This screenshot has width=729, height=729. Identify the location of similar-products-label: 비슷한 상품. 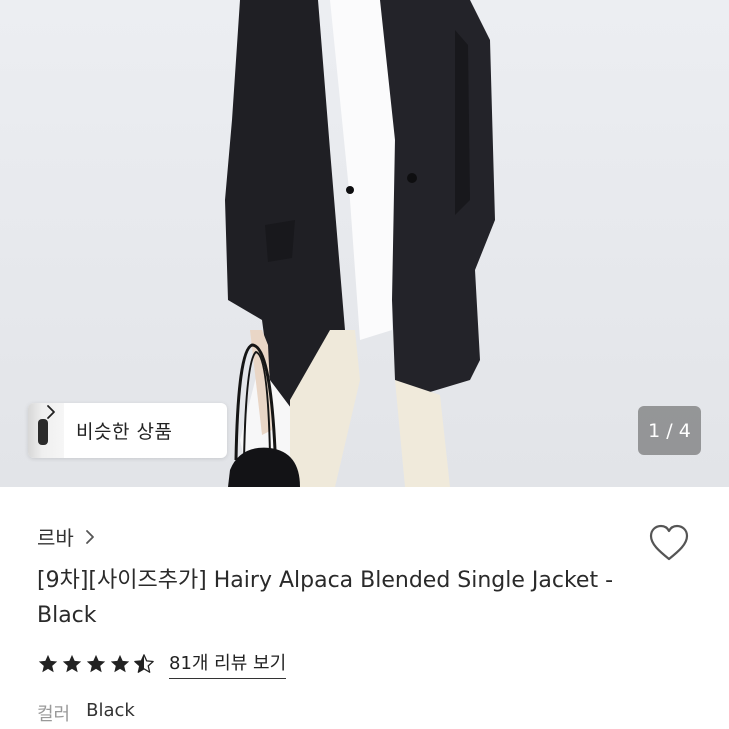
(124, 432).